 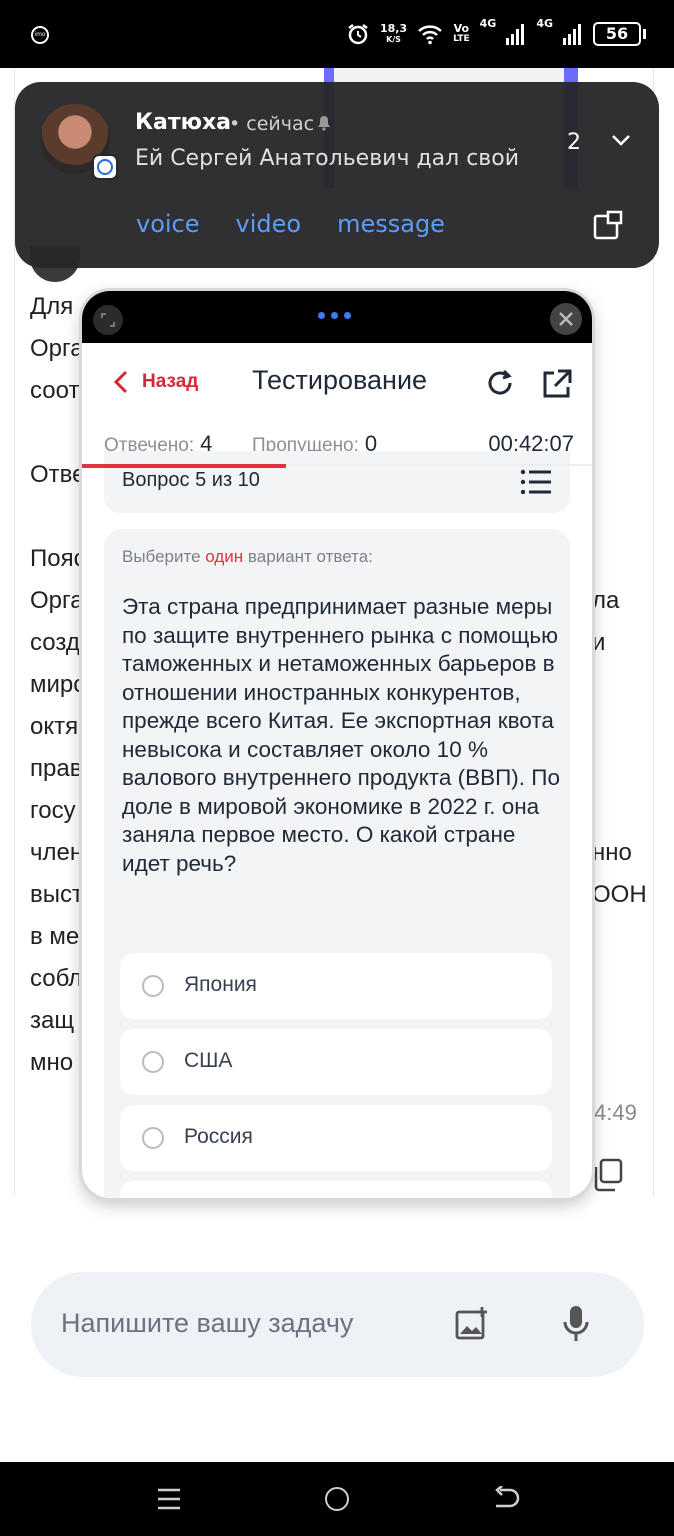 What do you see at coordinates (308, 556) in the screenshot?
I see `hint-text: вариант ответа:` at bounding box center [308, 556].